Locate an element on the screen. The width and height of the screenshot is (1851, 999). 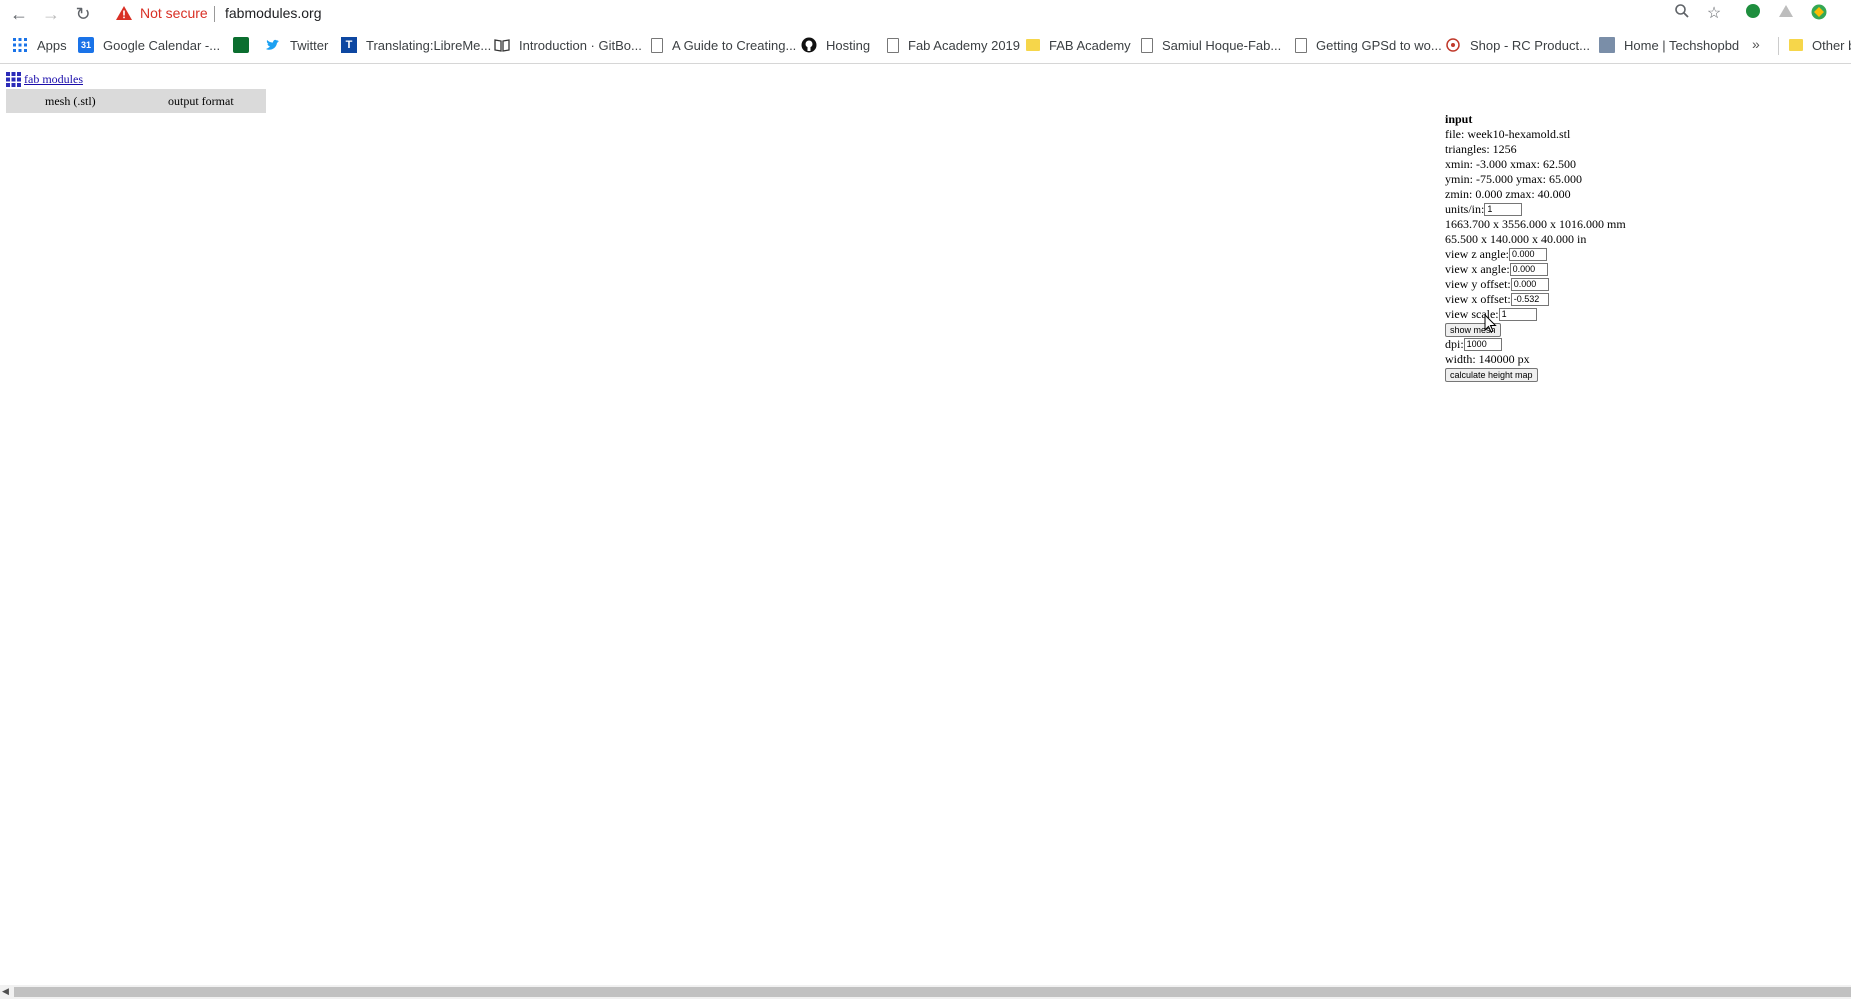
horizontal-scrollbar: ◀ is located at coordinates (925, 992).